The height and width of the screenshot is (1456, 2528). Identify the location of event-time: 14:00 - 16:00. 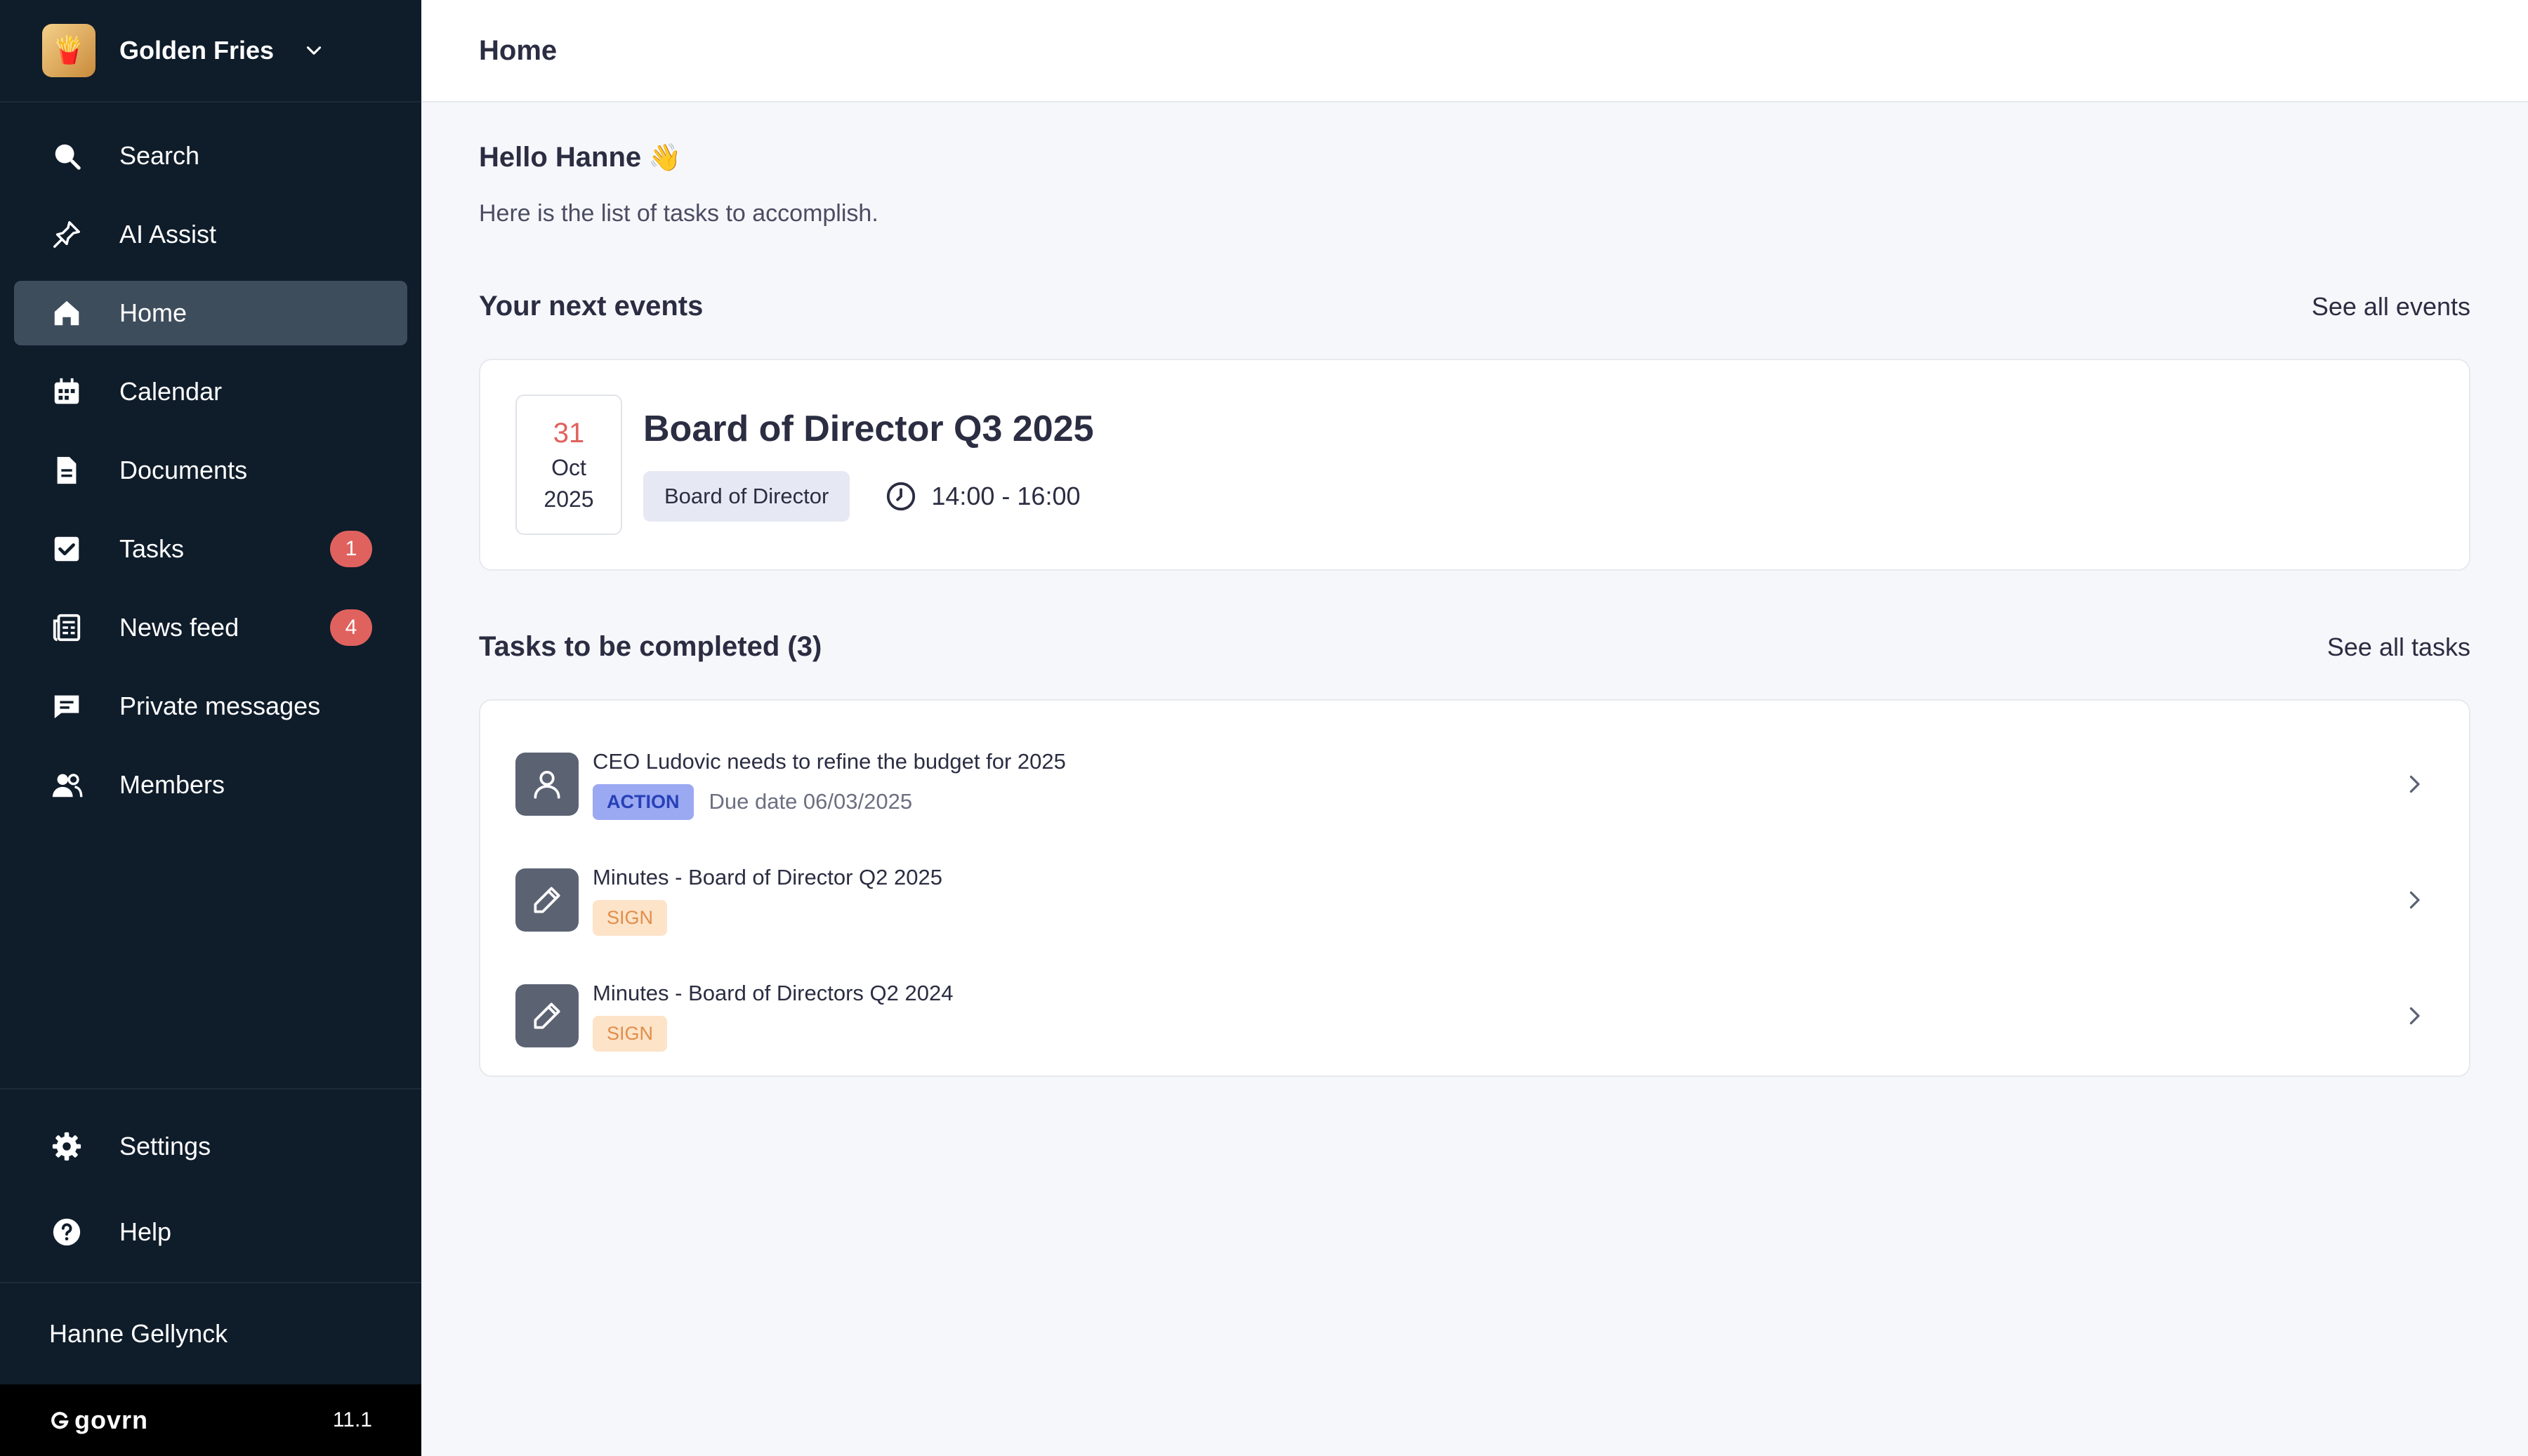
(1006, 496).